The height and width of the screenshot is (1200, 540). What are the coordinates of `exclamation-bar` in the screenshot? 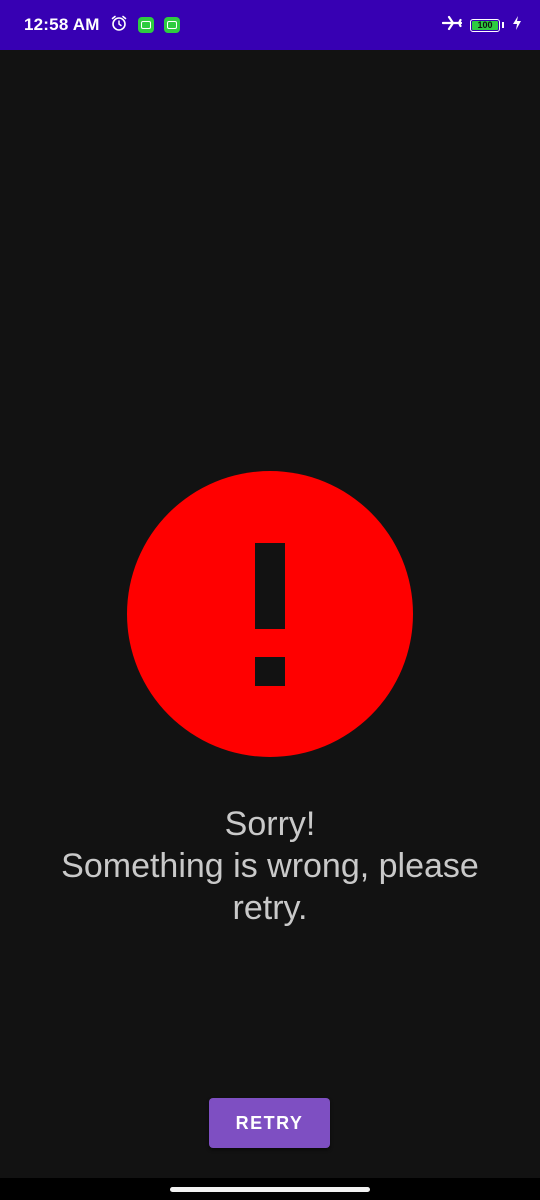 It's located at (270, 586).